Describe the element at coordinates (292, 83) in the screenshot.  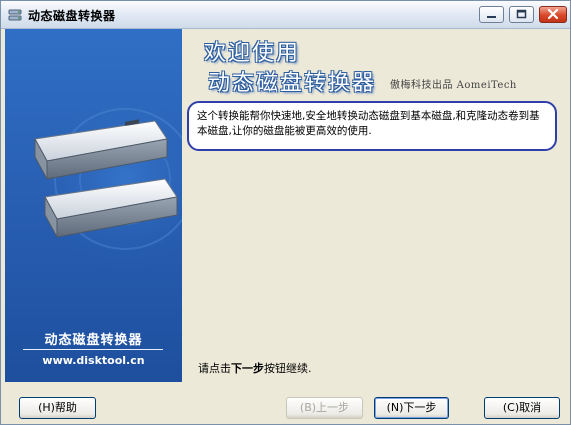
I see `product-heading: 动态磁盘转换器` at that location.